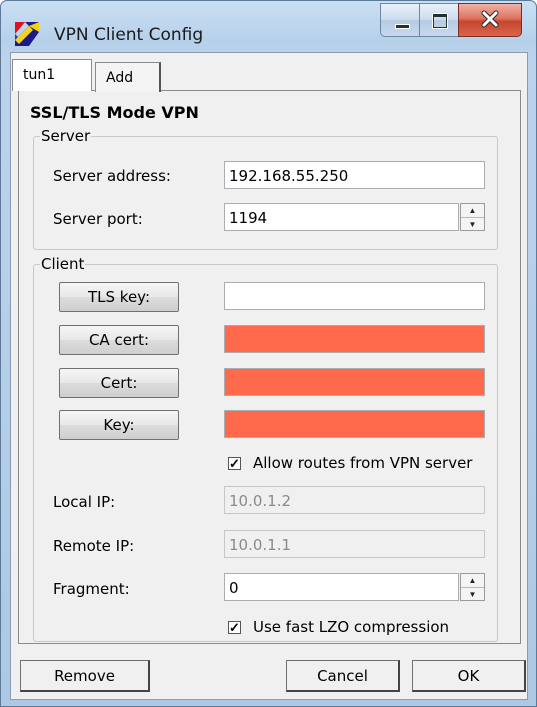  What do you see at coordinates (85, 676) in the screenshot?
I see `remove-button: Remove` at bounding box center [85, 676].